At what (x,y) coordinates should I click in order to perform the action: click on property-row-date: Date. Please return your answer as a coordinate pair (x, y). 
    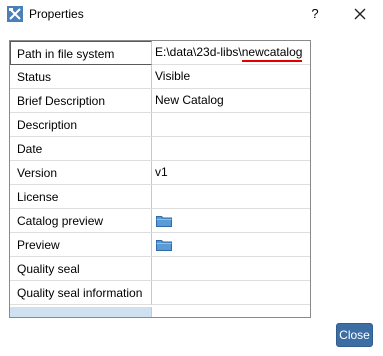
    Looking at the image, I should click on (160, 149).